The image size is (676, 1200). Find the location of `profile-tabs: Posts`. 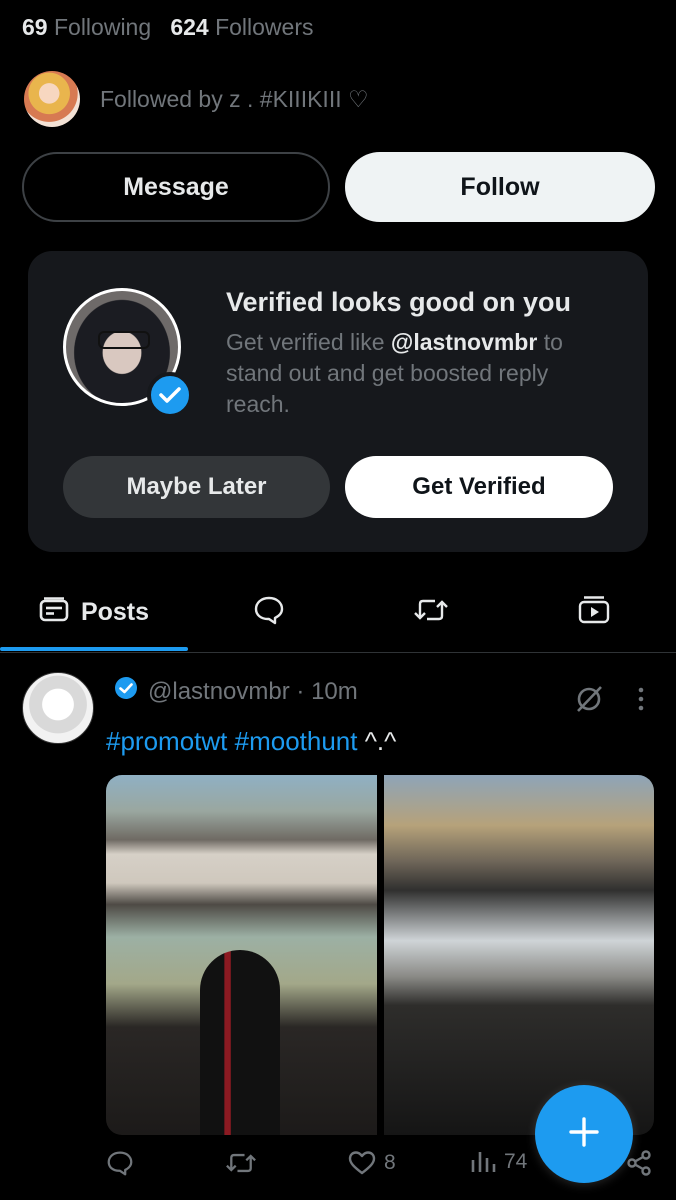

profile-tabs: Posts is located at coordinates (338, 612).